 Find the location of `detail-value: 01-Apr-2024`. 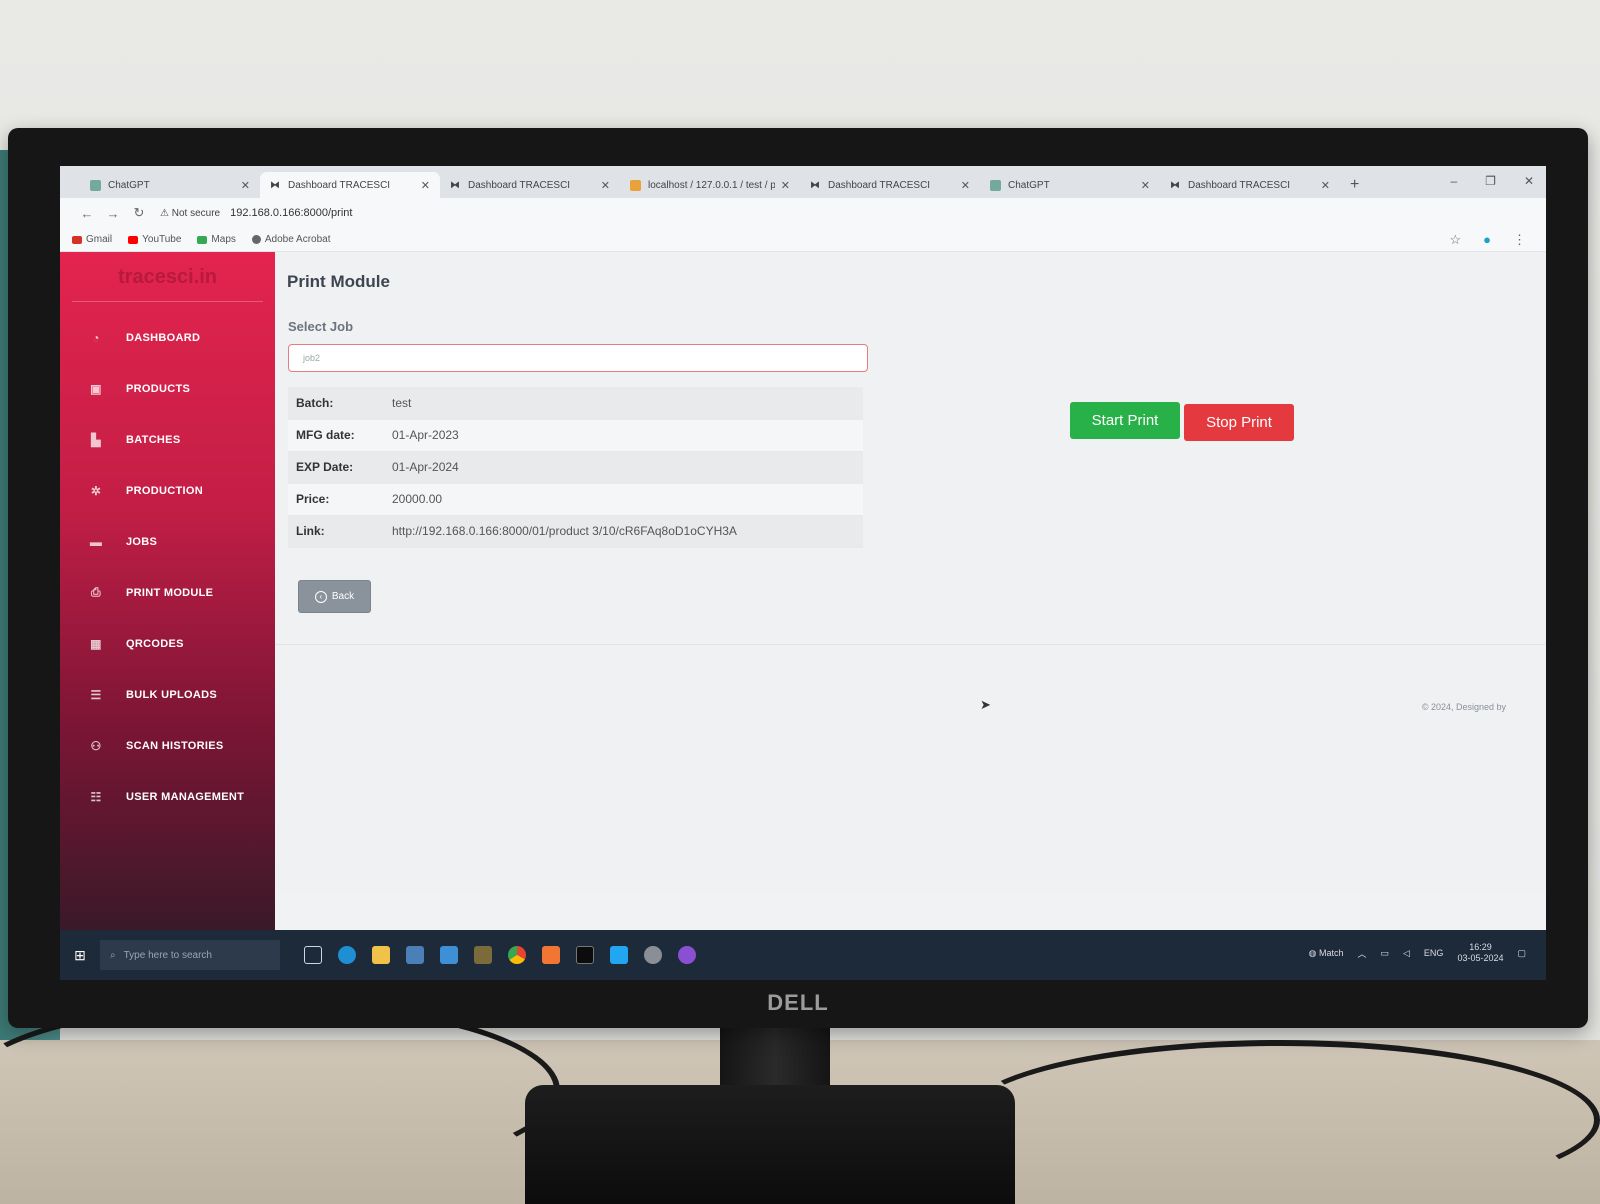

detail-value: 01-Apr-2024 is located at coordinates (623, 467).